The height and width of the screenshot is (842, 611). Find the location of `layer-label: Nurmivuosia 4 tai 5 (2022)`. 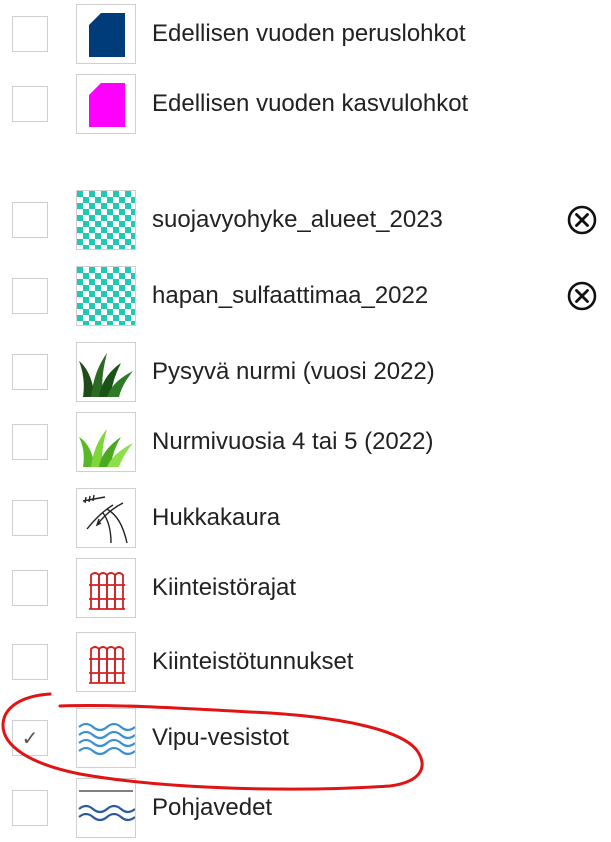

layer-label: Nurmivuosia 4 tai 5 (2022) is located at coordinates (293, 441).